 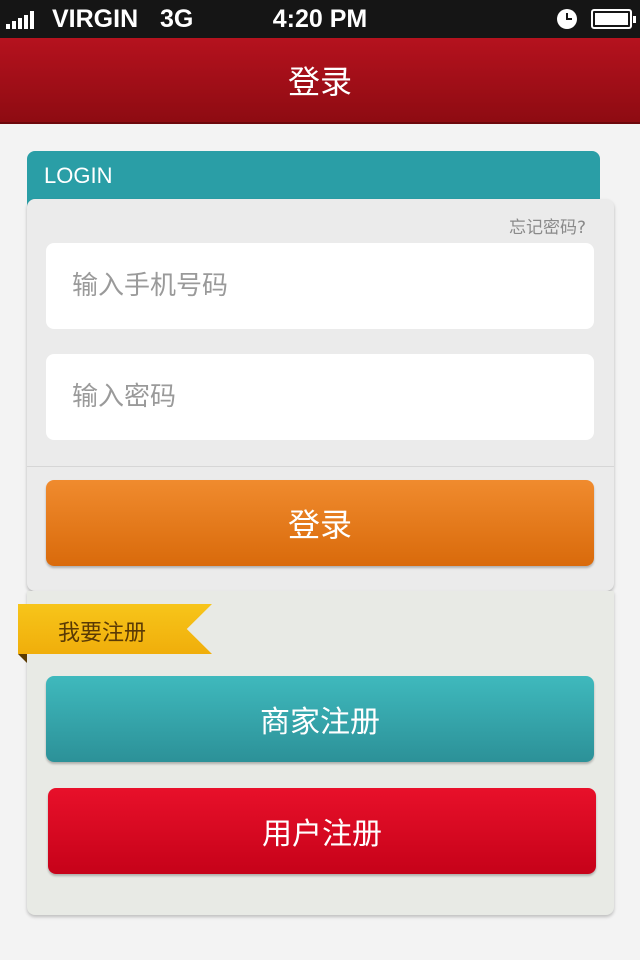 What do you see at coordinates (78, 175) in the screenshot?
I see `login-tab-label: LOGIN` at bounding box center [78, 175].